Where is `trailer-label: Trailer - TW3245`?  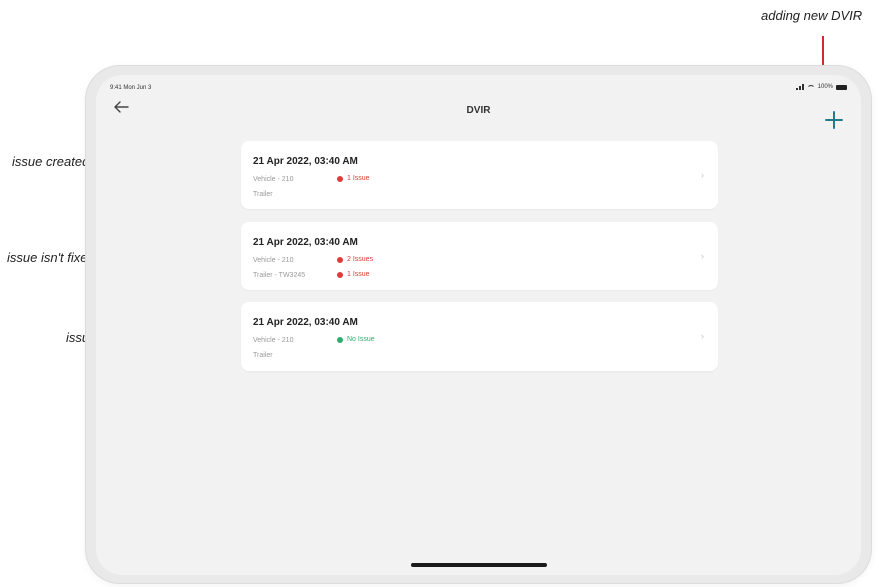
trailer-label: Trailer - TW3245 is located at coordinates (279, 275).